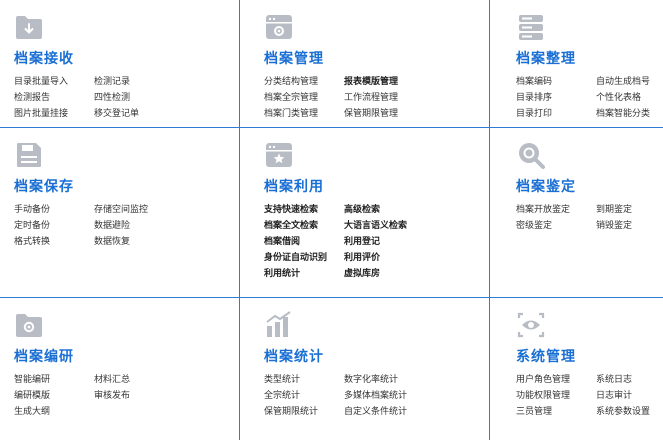 The height and width of the screenshot is (440, 663). Describe the element at coordinates (556, 97) in the screenshot. I see `feature-link: 目录排序` at that location.